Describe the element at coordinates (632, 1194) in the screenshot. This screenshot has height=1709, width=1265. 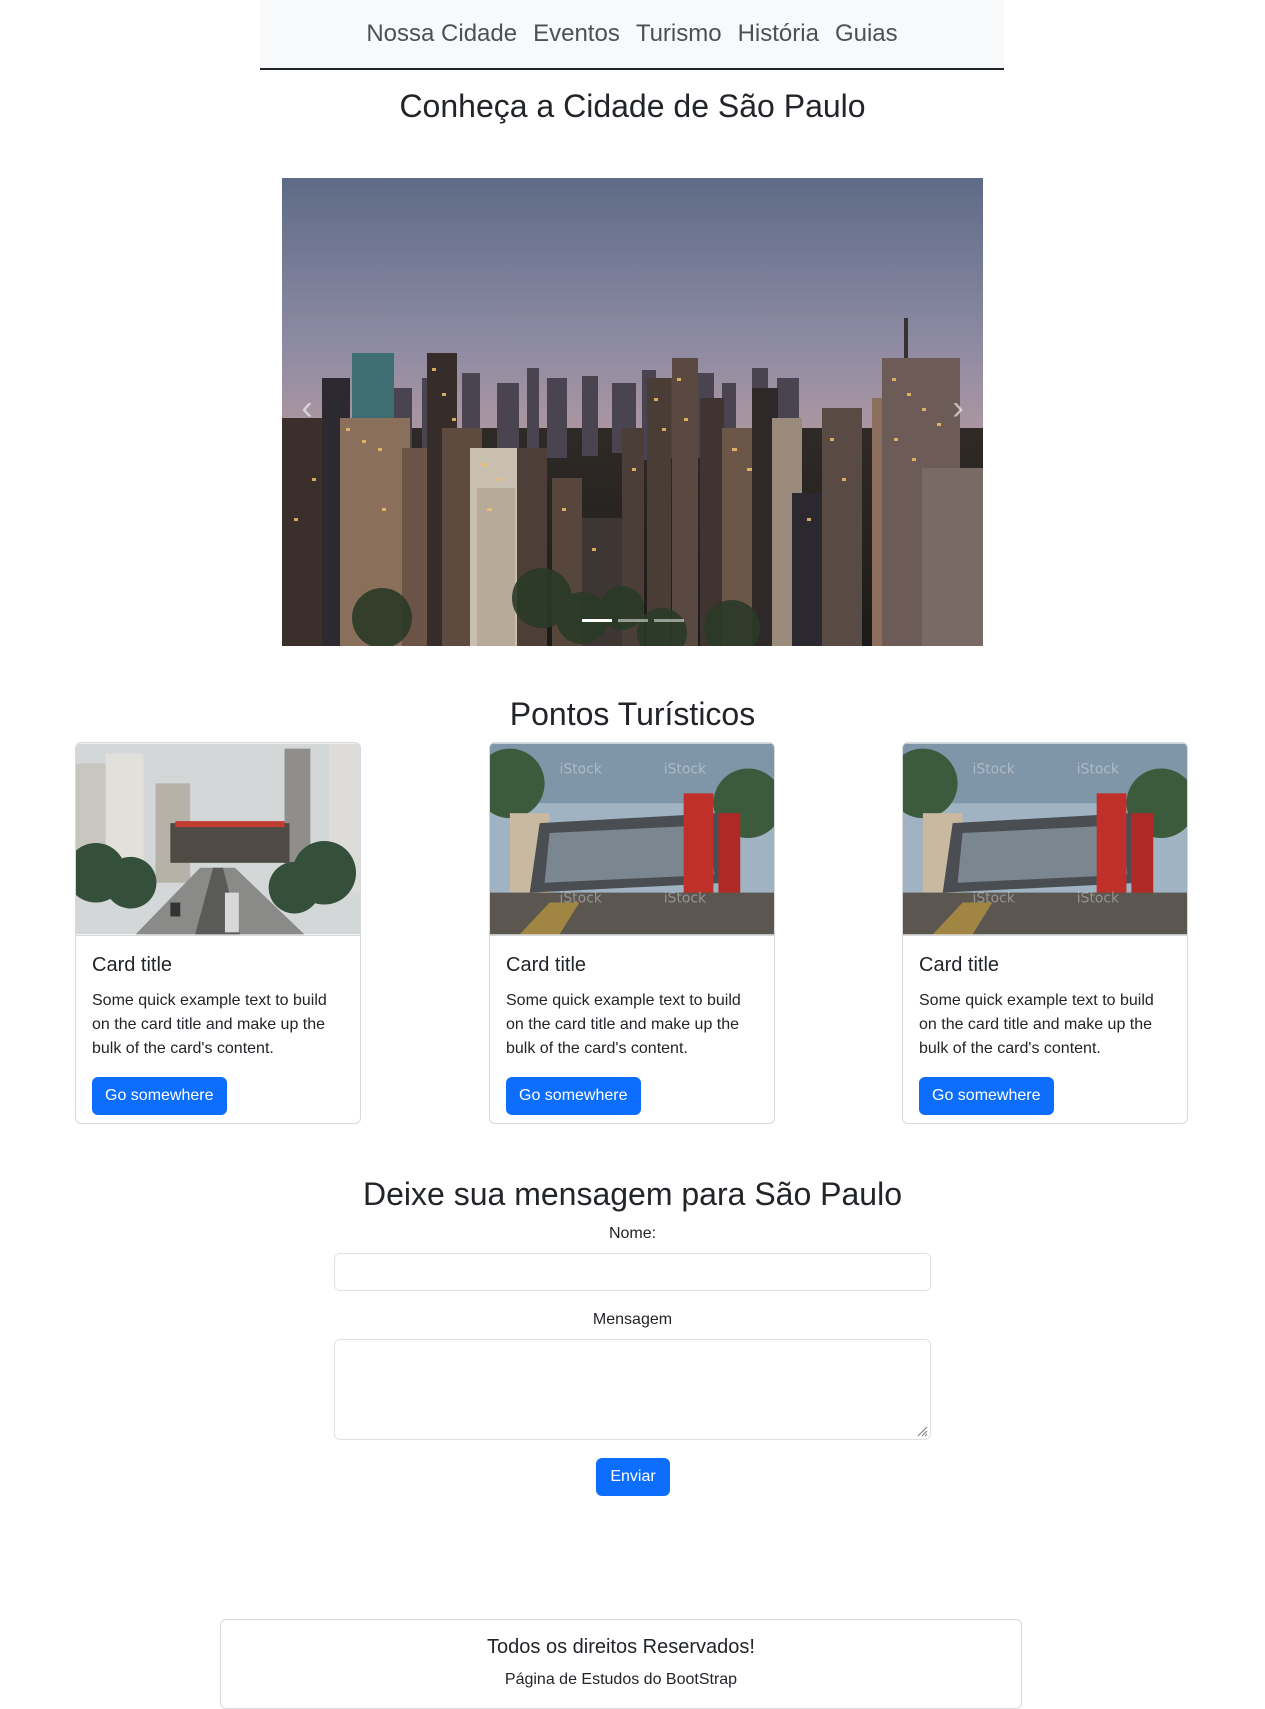
I see `message-form-heading: Deixe sua mensagem para São Paulo` at that location.